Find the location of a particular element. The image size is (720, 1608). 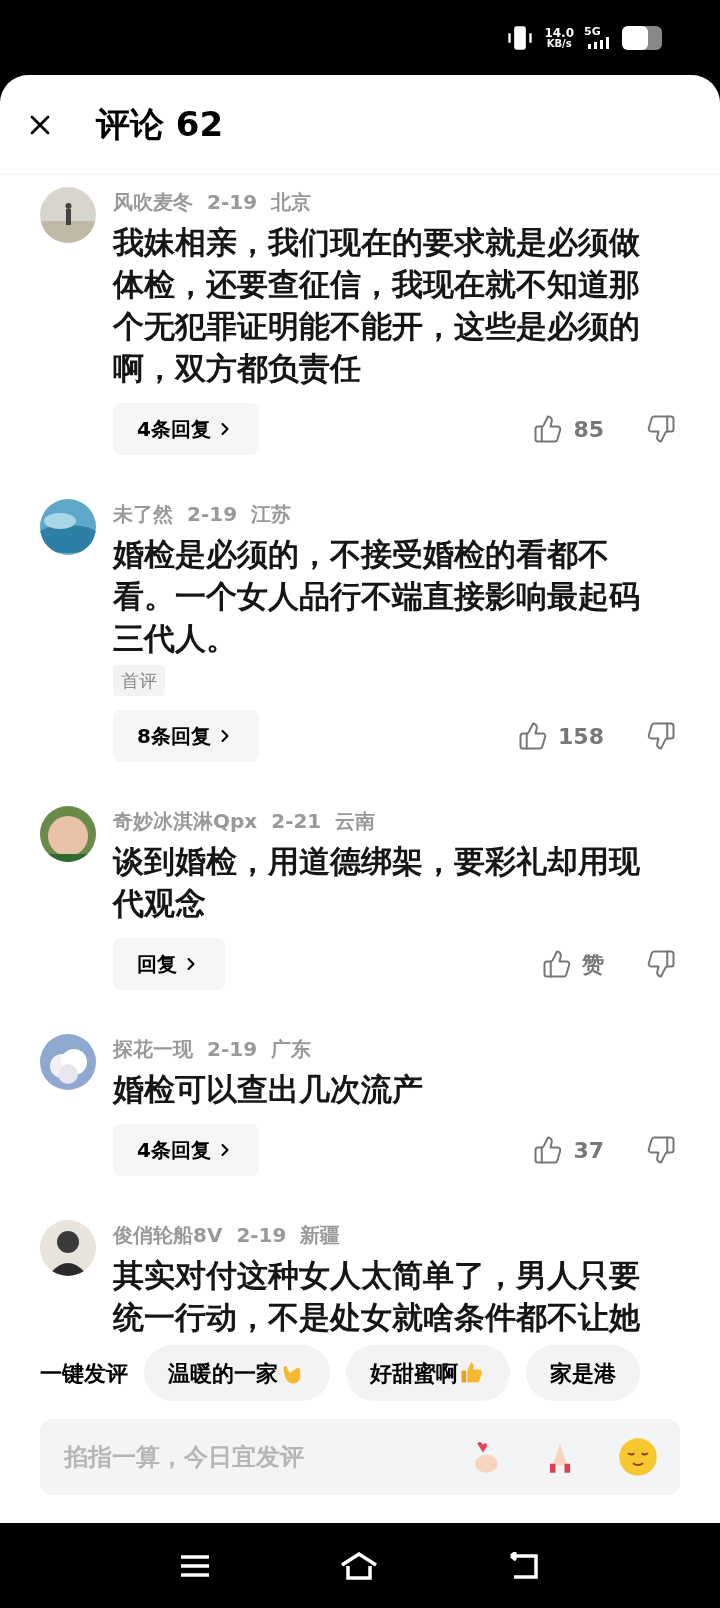

comment-date: 2-21 is located at coordinates (296, 821).